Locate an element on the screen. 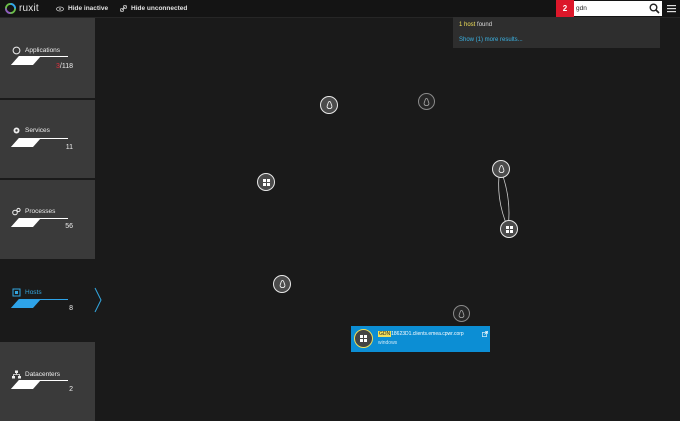 This screenshot has width=680, height=421. sidebar: Applications 3/118 Services 11 Processes is located at coordinates (47, 219).